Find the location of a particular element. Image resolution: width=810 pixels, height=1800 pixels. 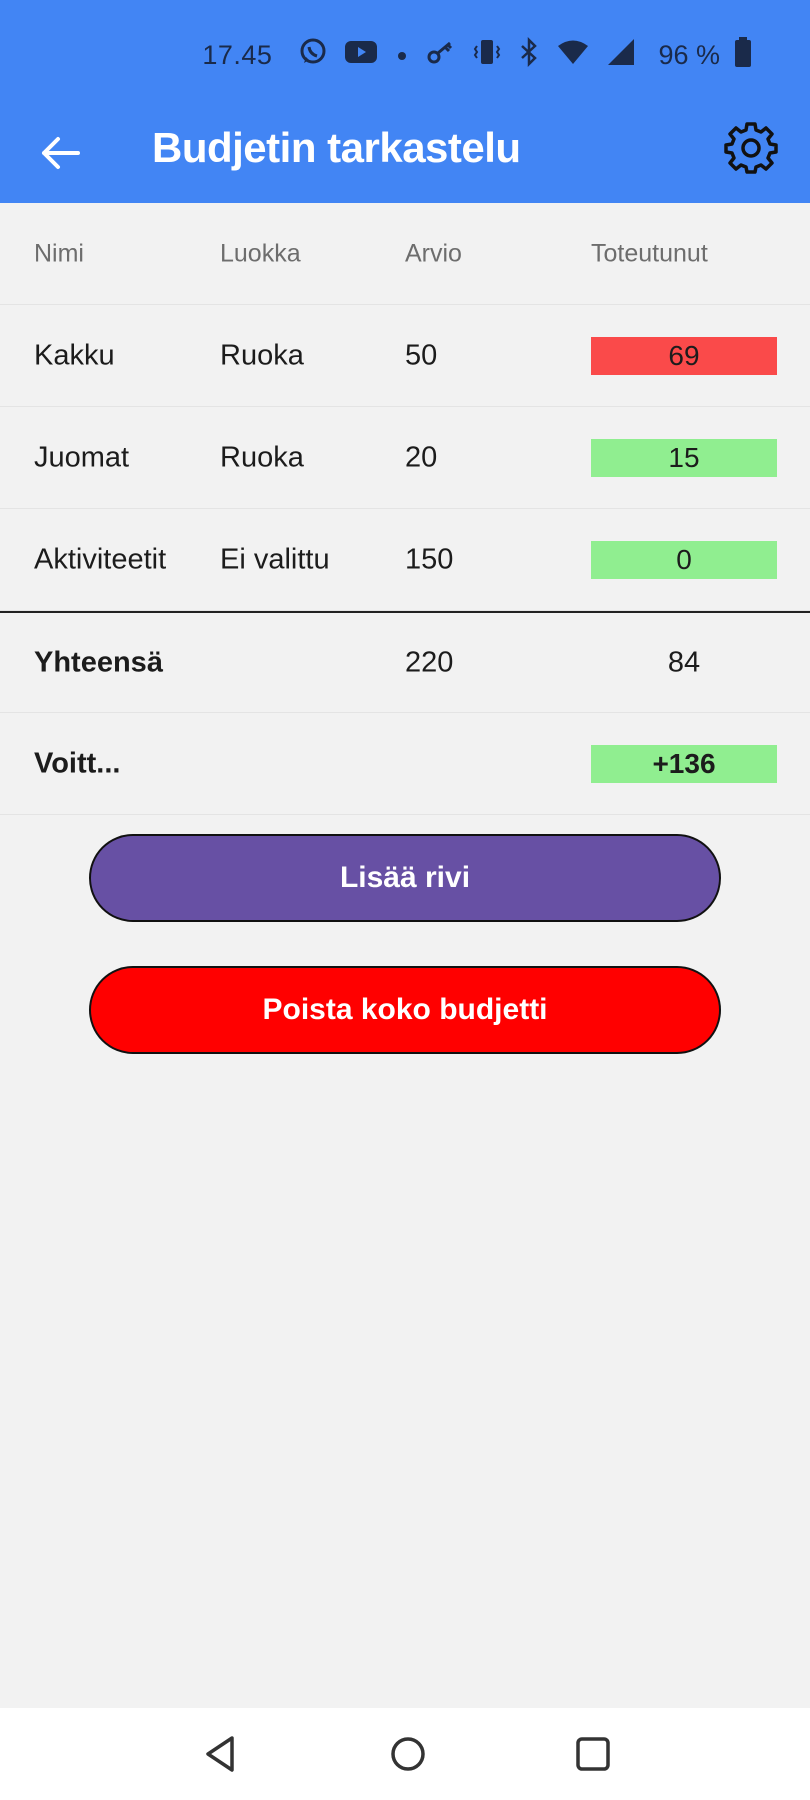

total-actual: 84 is located at coordinates (684, 662).